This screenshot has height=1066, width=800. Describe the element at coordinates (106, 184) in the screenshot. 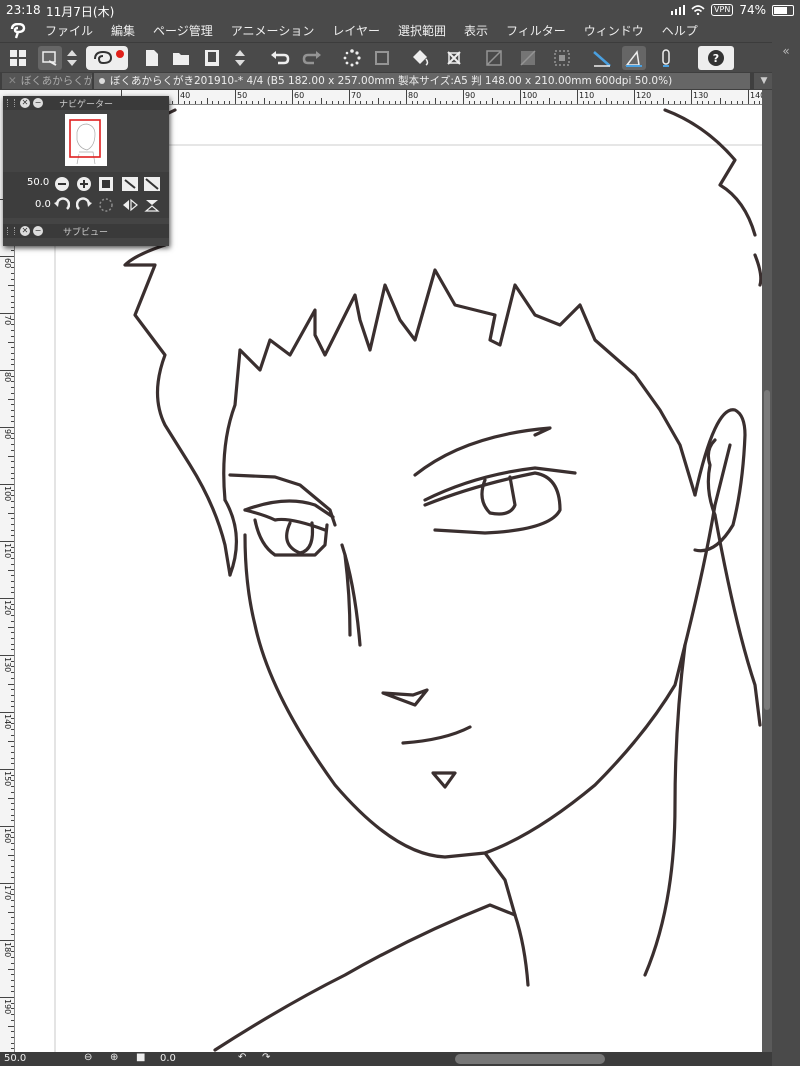

I see `actual-size-icon` at that location.